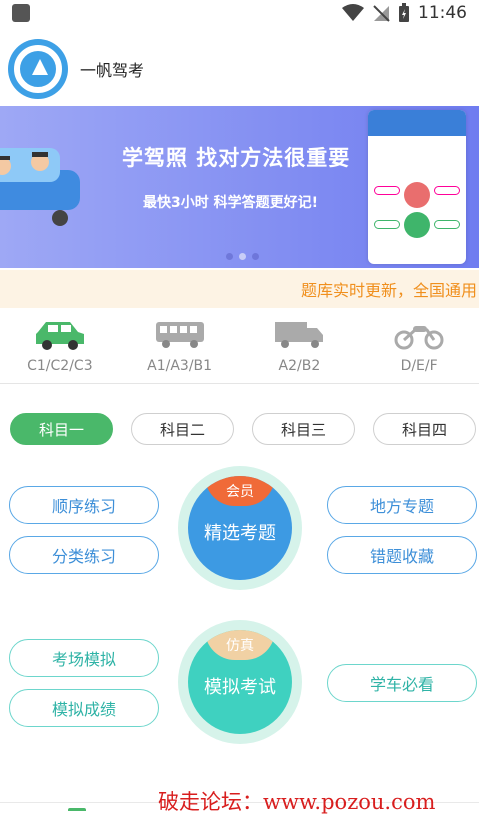 The image size is (479, 816). Describe the element at coordinates (230, 203) in the screenshot. I see `banner-subtitle: 最快3小时 科学答题更好记!` at that location.